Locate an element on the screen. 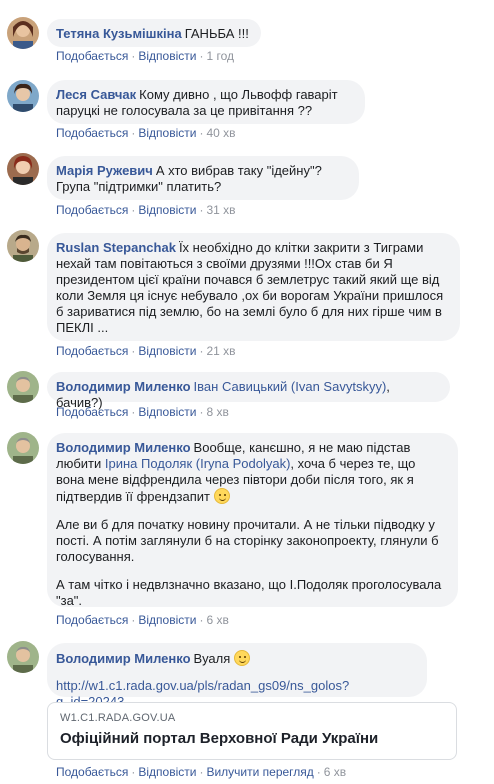 The width and height of the screenshot is (494, 784). mention-link: Іван Савицький (Ivan Savytskyy) is located at coordinates (290, 386).